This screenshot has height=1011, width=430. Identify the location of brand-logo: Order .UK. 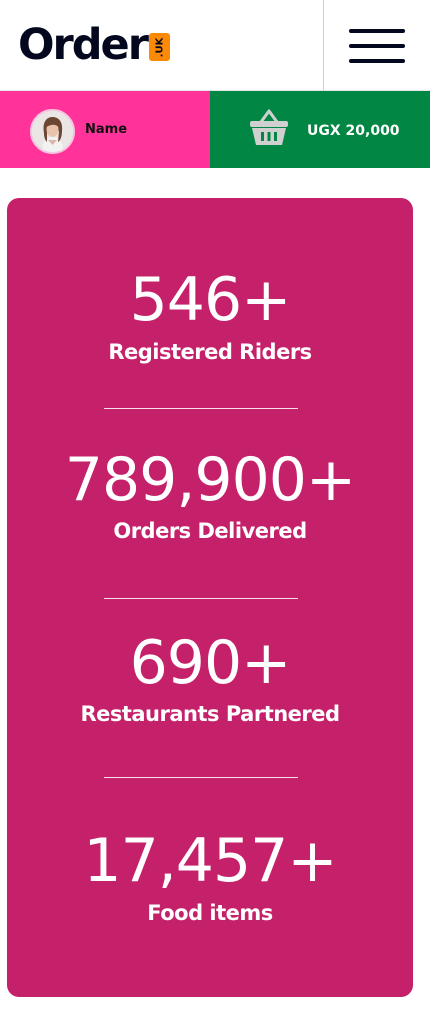
(94, 45).